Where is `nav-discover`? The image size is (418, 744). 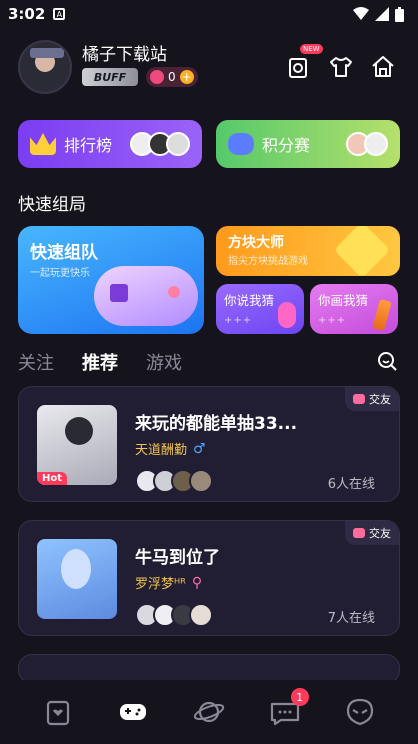
nav-discover is located at coordinates (209, 712).